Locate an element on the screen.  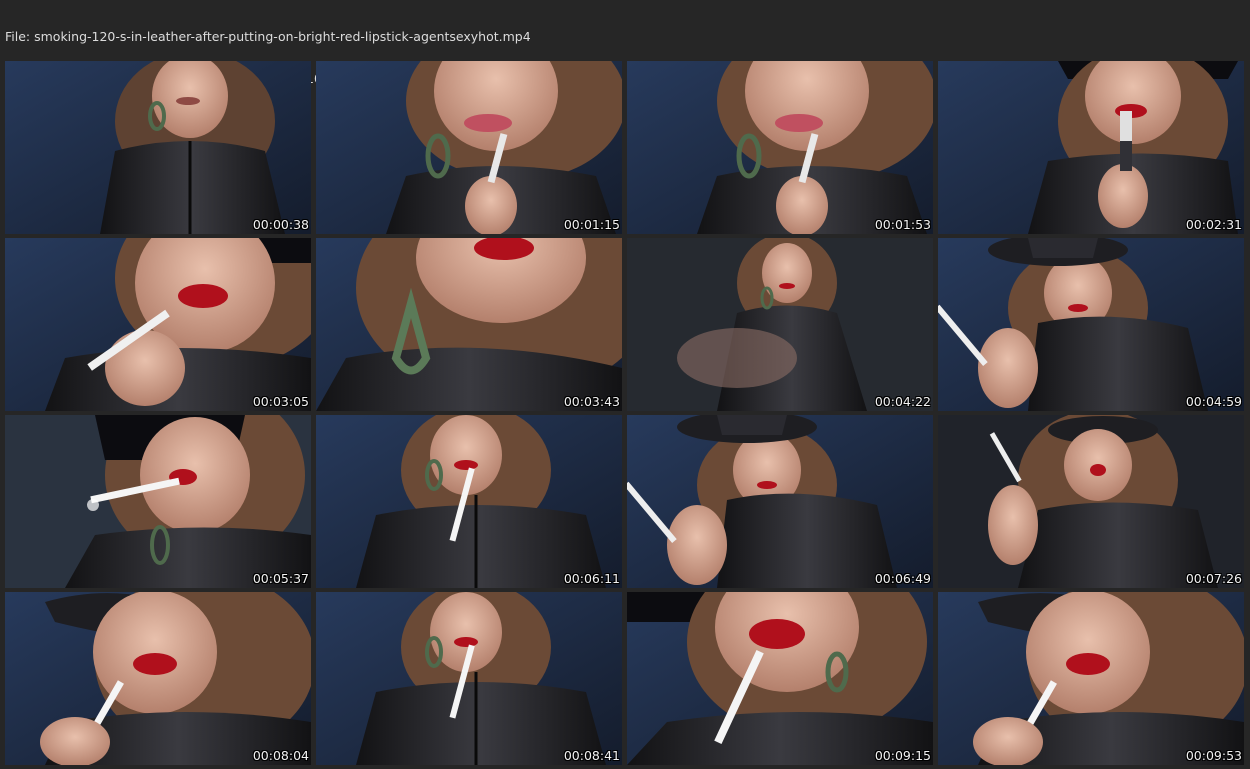
video-thumbnail: 00:00:38 is located at coordinates (158, 147).